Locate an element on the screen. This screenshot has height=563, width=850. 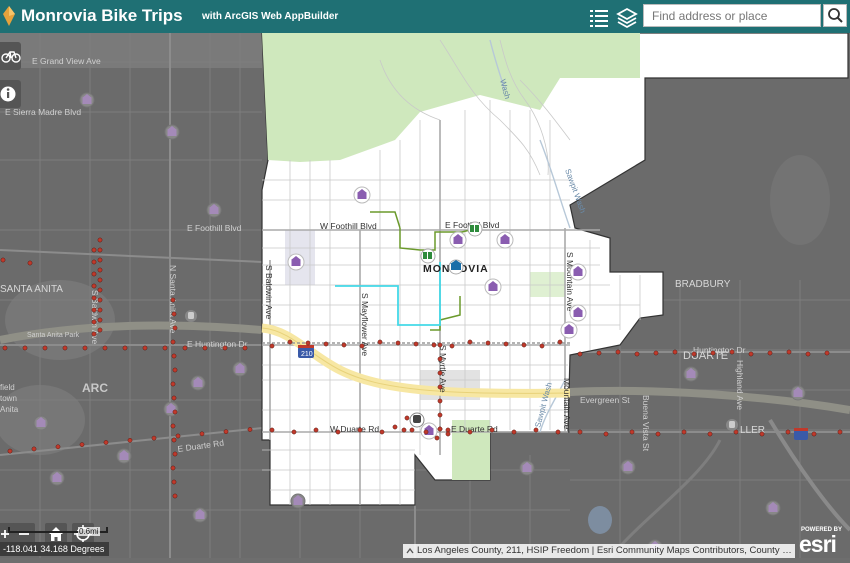
attribution-toggle-icon is located at coordinates (410, 551).